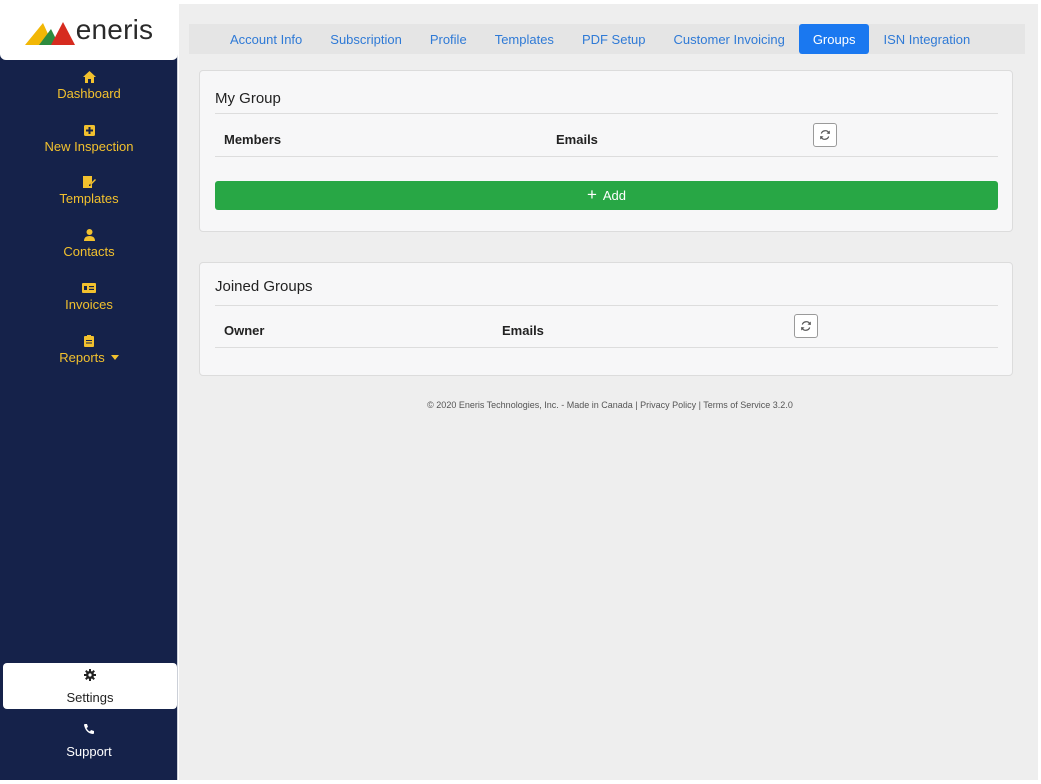  What do you see at coordinates (591, 194) in the screenshot?
I see `plus-icon: +` at bounding box center [591, 194].